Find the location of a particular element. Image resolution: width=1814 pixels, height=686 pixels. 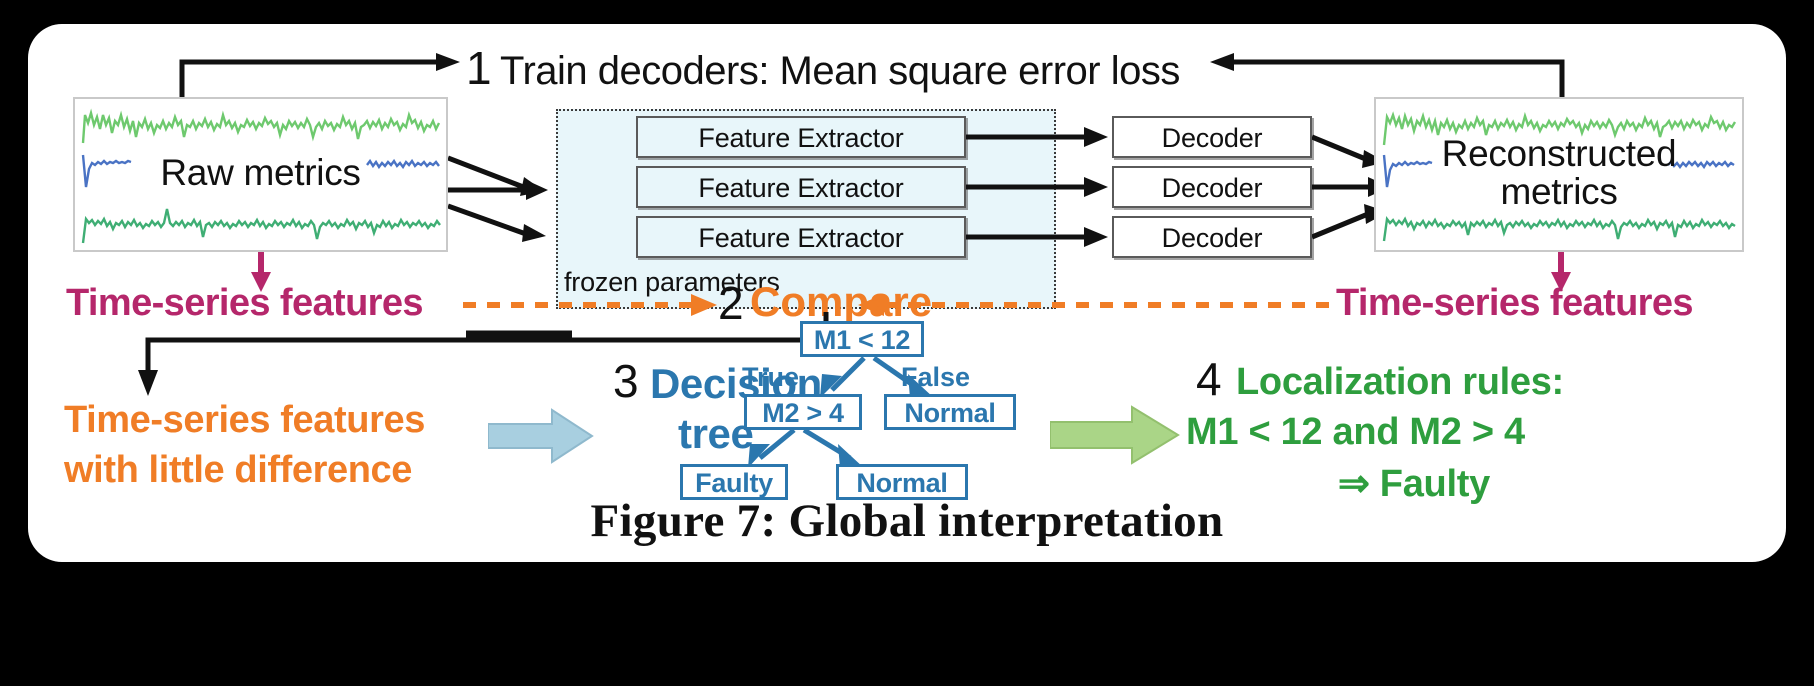

tree-edge-true-label: True is located at coordinates (771, 377).